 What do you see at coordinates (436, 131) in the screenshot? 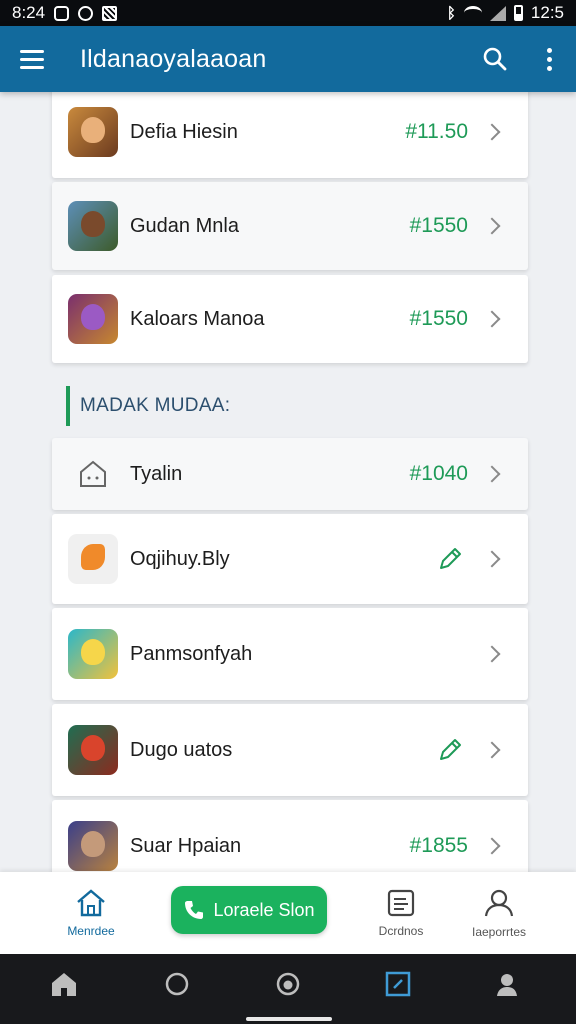
I see `item-price: #11.50` at bounding box center [436, 131].